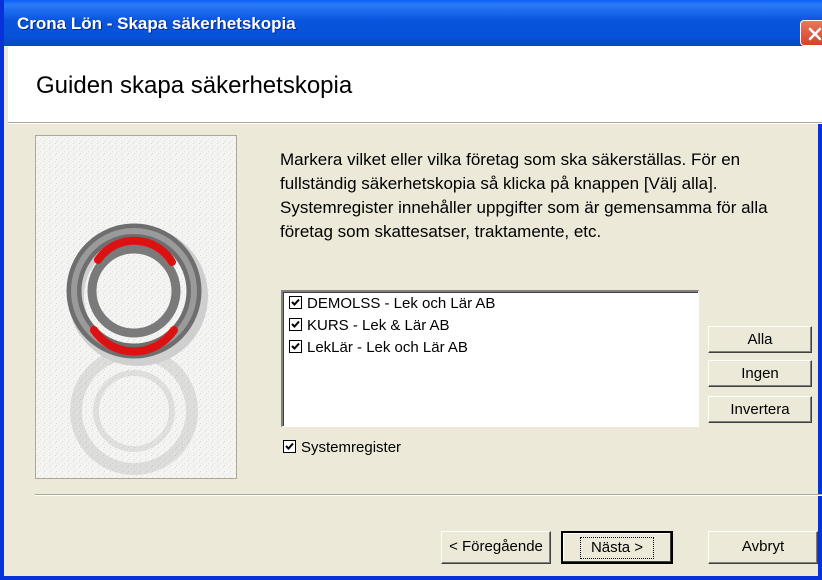 Image resolution: width=822 pixels, height=580 pixels. I want to click on system-register-label: Systemregister, so click(351, 447).